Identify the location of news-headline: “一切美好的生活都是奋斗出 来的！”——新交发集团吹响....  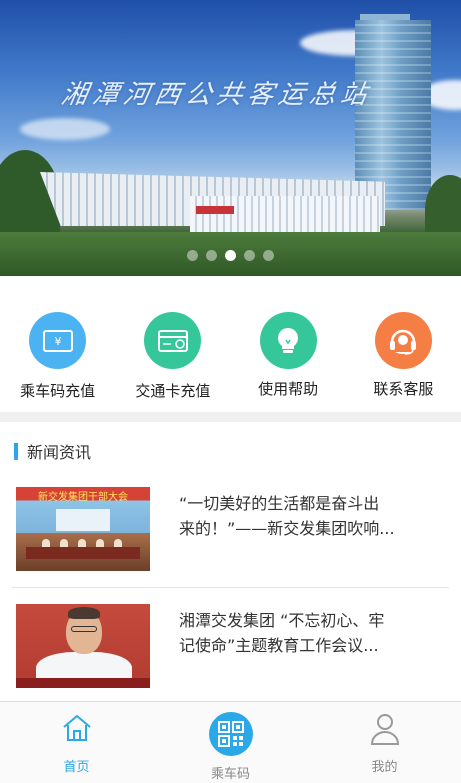
(309, 516).